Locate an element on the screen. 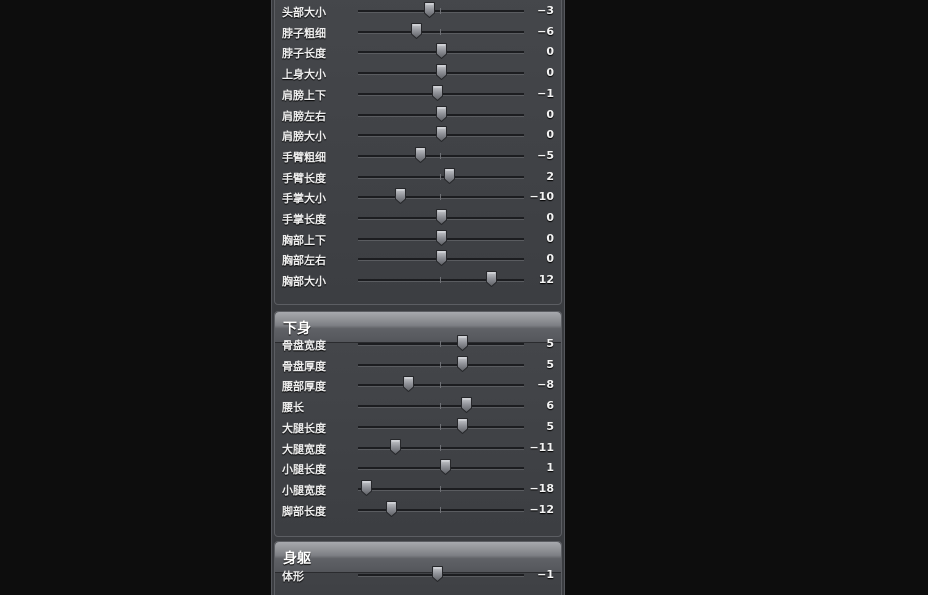 This screenshot has height=595, width=928. slider-row: 腰部厚度 −8 is located at coordinates (418, 385).